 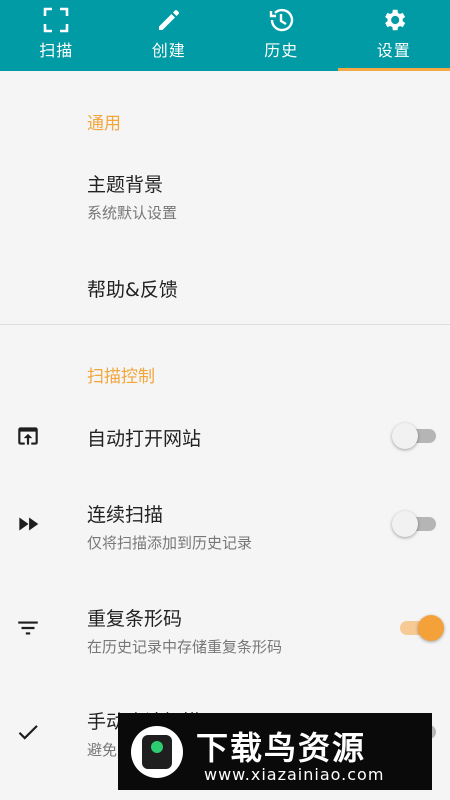 What do you see at coordinates (125, 185) in the screenshot?
I see `setting-theme-title: 主题背景` at bounding box center [125, 185].